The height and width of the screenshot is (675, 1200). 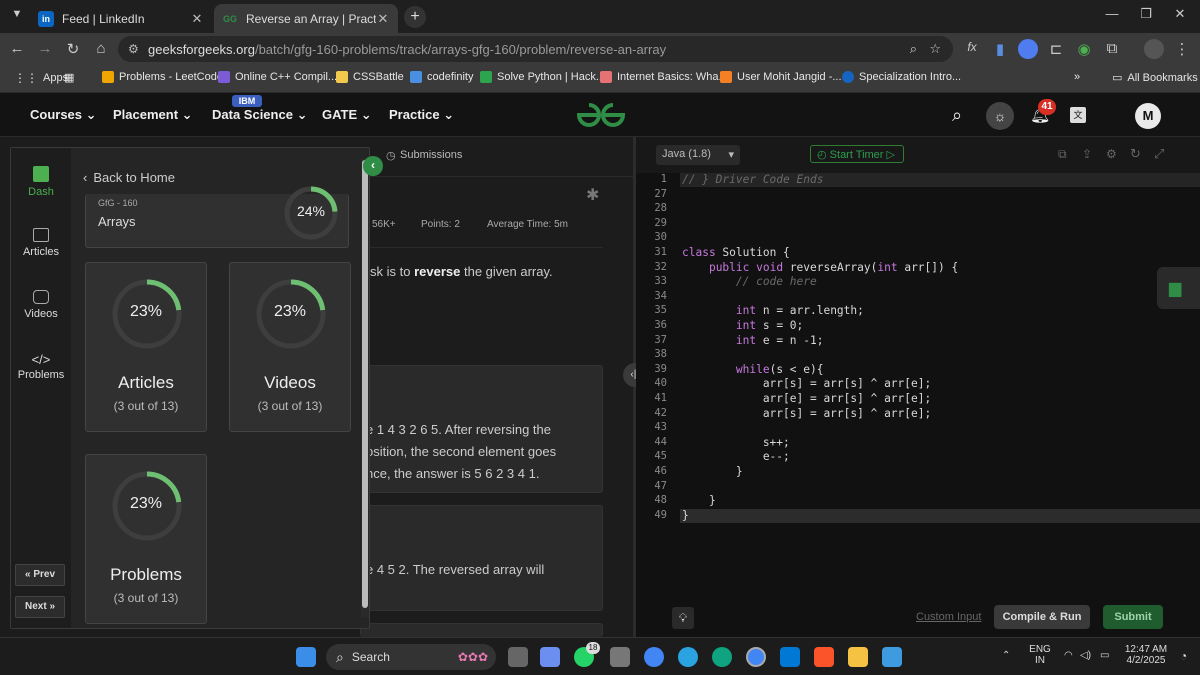 I want to click on code-line: int n = arr.length;, so click(x=773, y=310).